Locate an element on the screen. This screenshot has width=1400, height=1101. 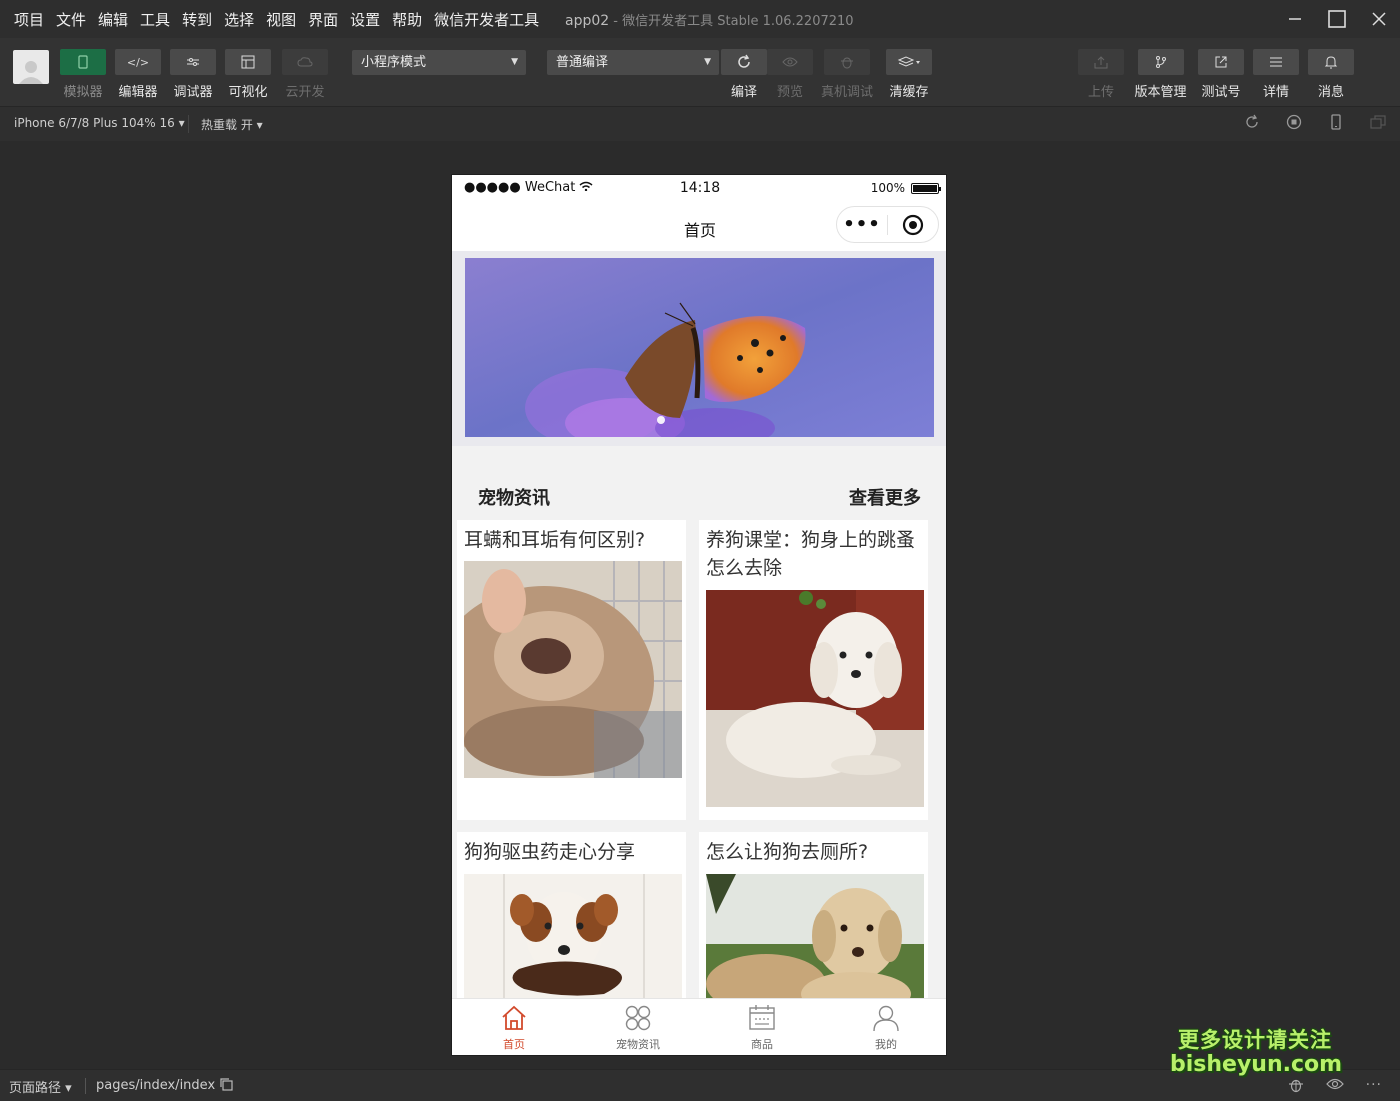
tab-label: 商品 is located at coordinates (762, 1044).